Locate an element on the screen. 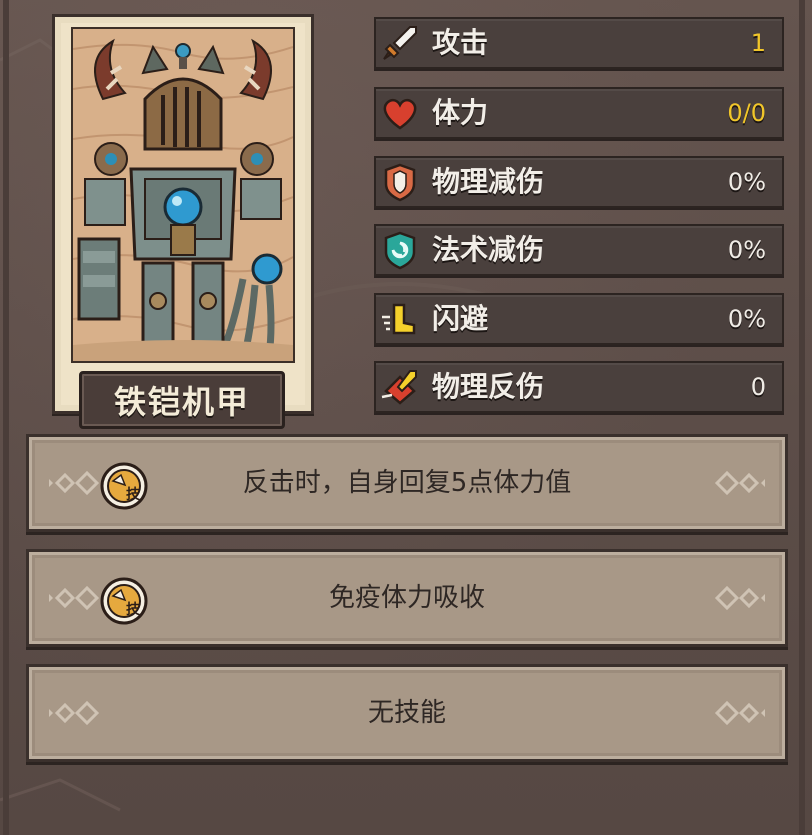 The image size is (812, 835). skill-description: 反击时，自身回复5点体力值 is located at coordinates (407, 483).